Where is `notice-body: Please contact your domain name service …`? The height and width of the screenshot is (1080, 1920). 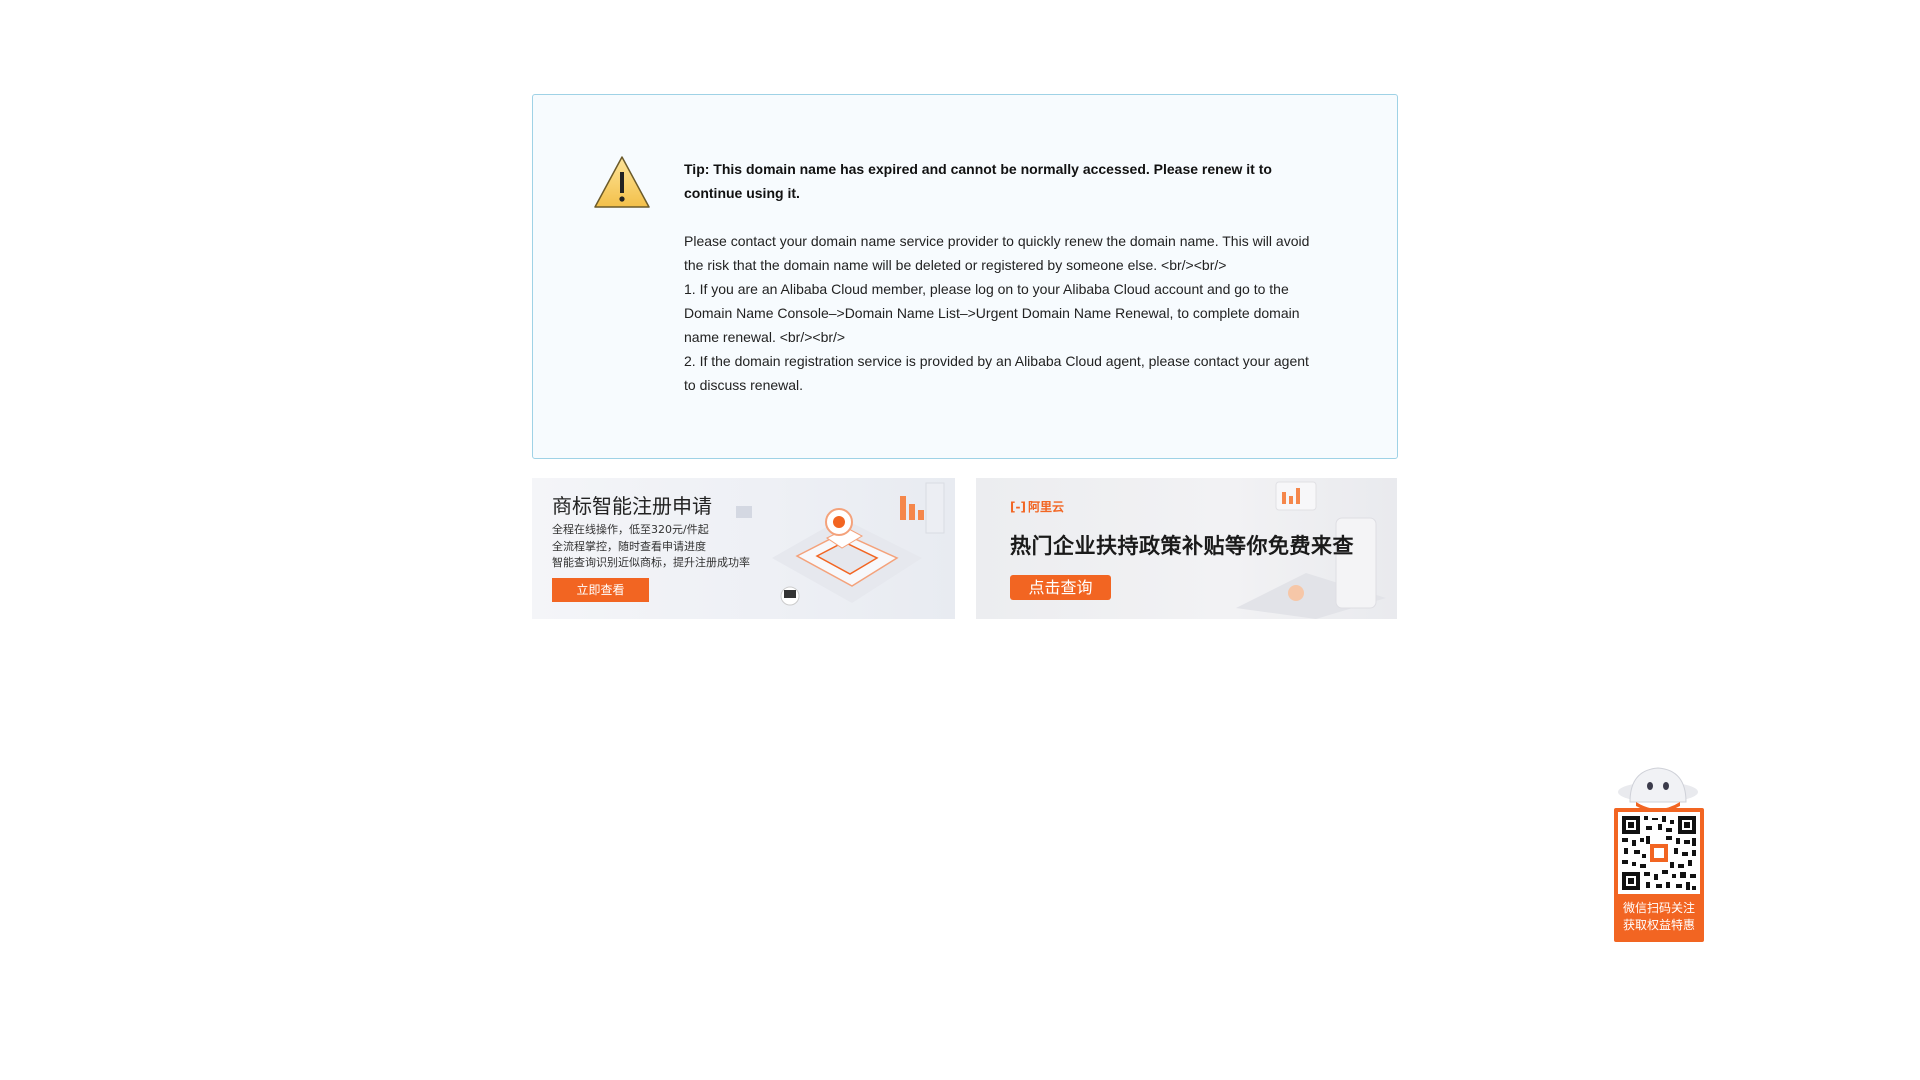
notice-body: Please contact your domain name service … is located at coordinates (1004, 313).